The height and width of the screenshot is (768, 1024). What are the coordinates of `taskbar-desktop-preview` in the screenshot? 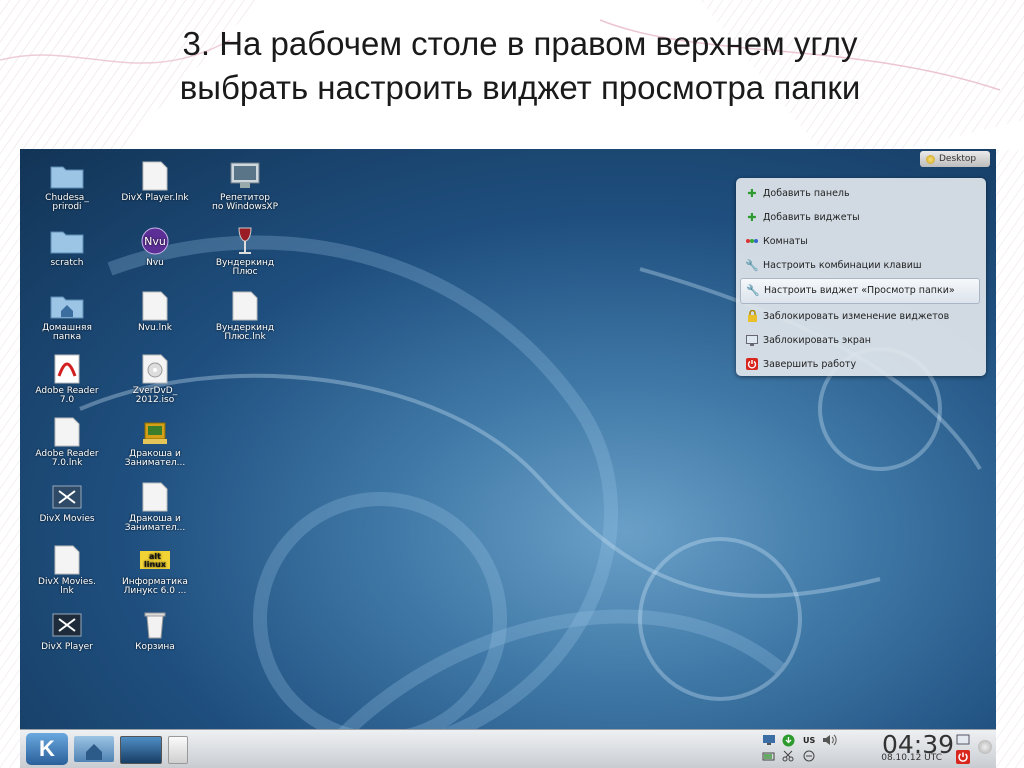 It's located at (141, 750).